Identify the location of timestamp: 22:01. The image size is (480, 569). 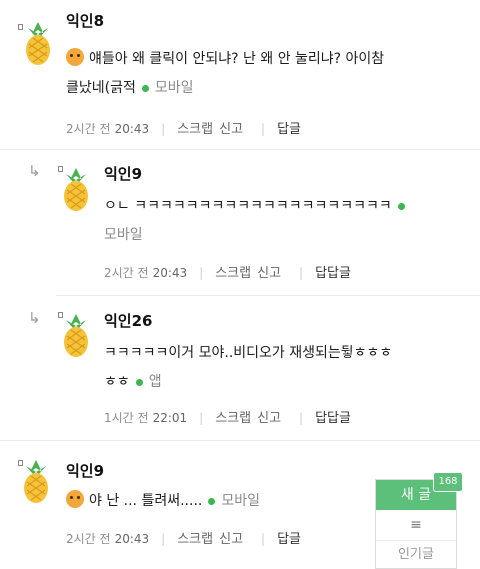
(170, 418).